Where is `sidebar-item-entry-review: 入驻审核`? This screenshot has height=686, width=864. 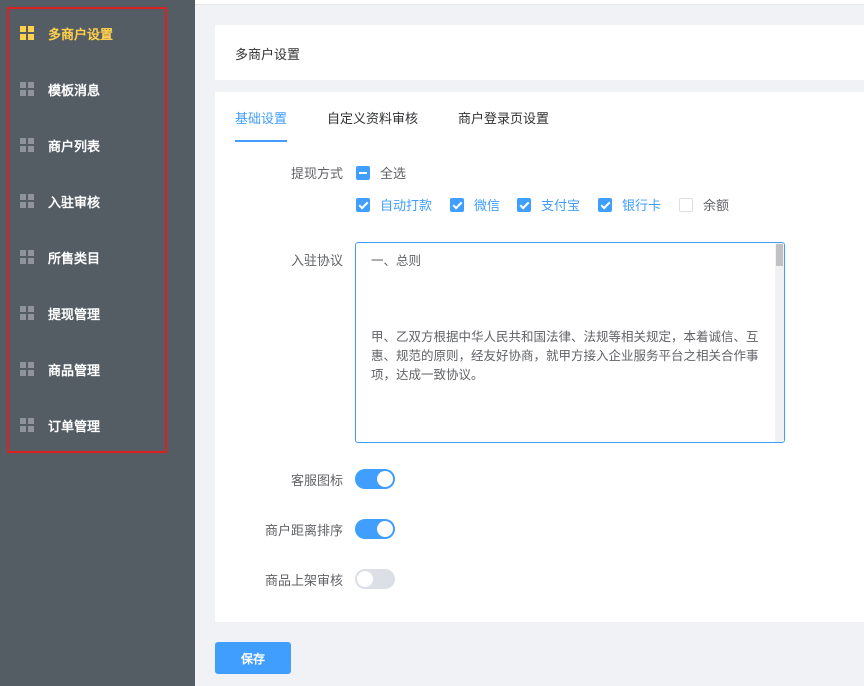 sidebar-item-entry-review: 入驻审核 is located at coordinates (60, 201).